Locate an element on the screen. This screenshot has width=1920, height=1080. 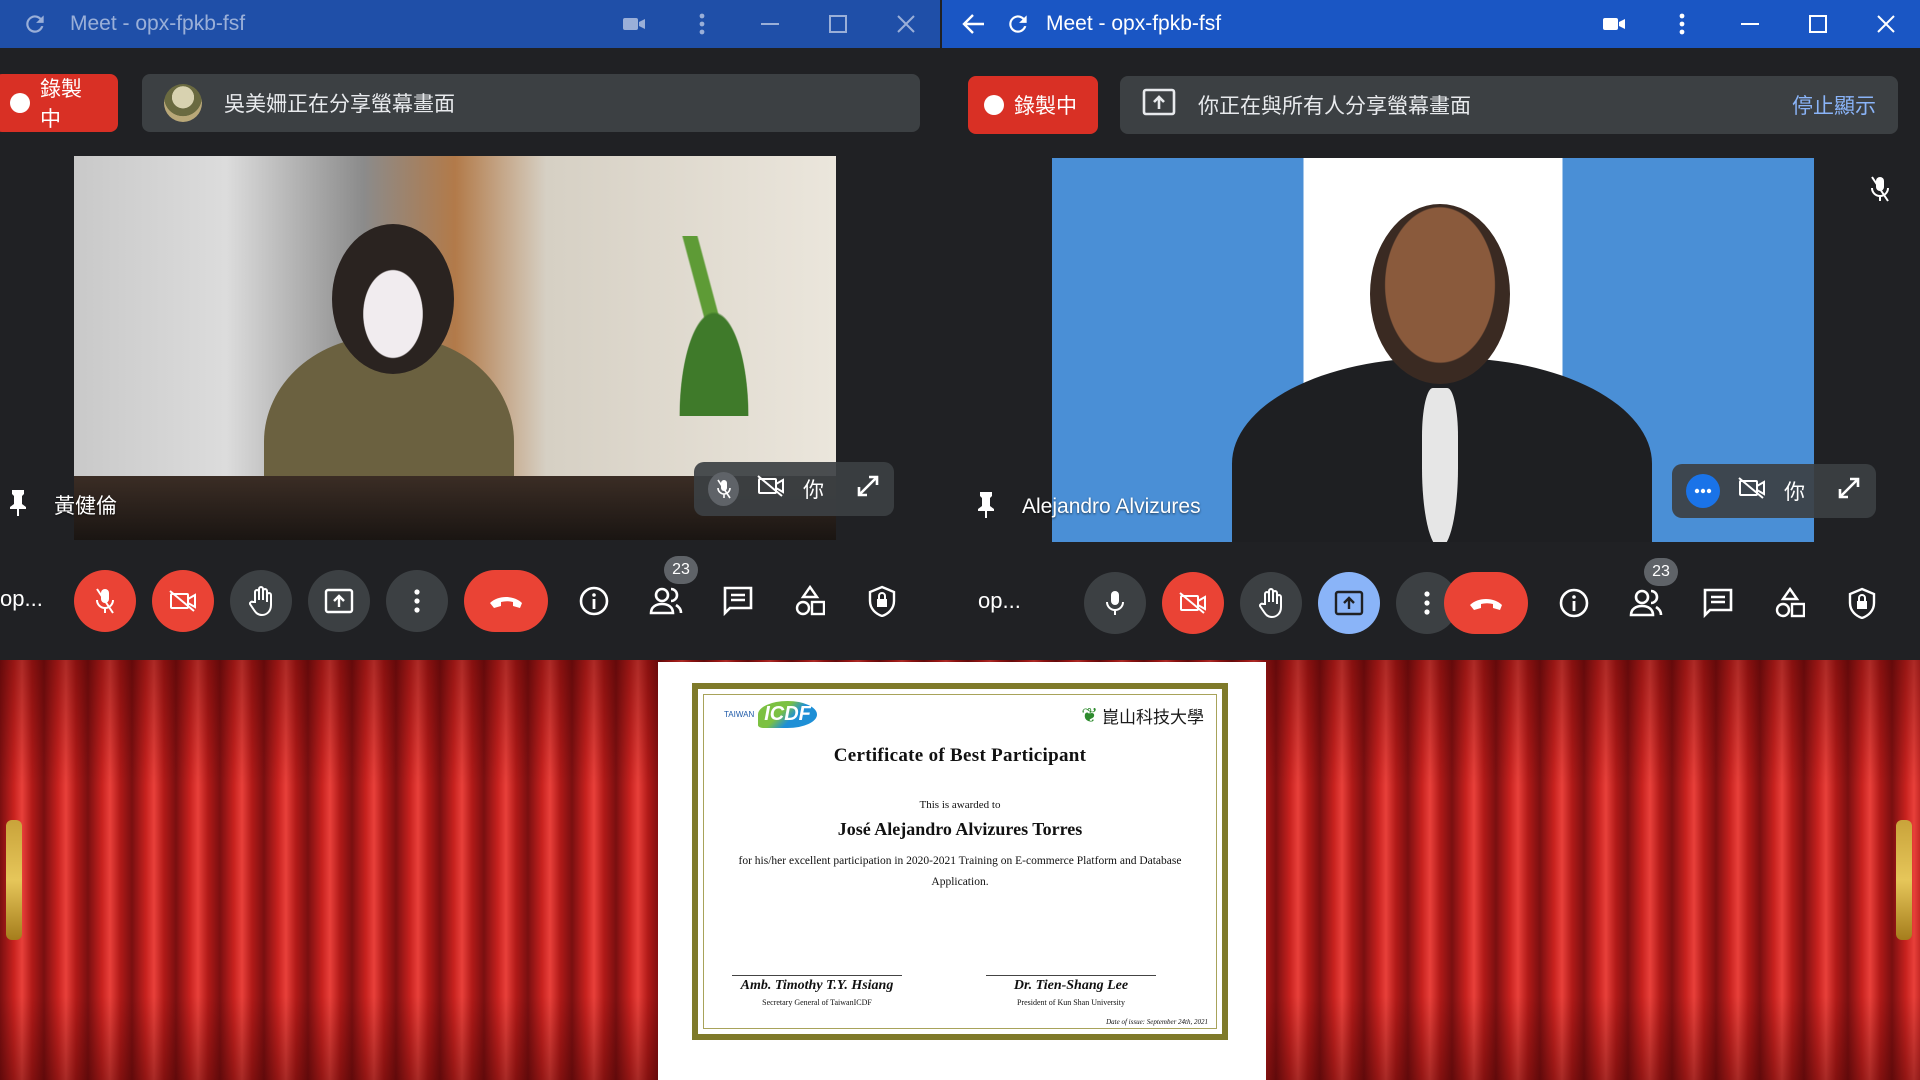
icdf-logo: TAIWAN ICDF is located at coordinates (770, 714).